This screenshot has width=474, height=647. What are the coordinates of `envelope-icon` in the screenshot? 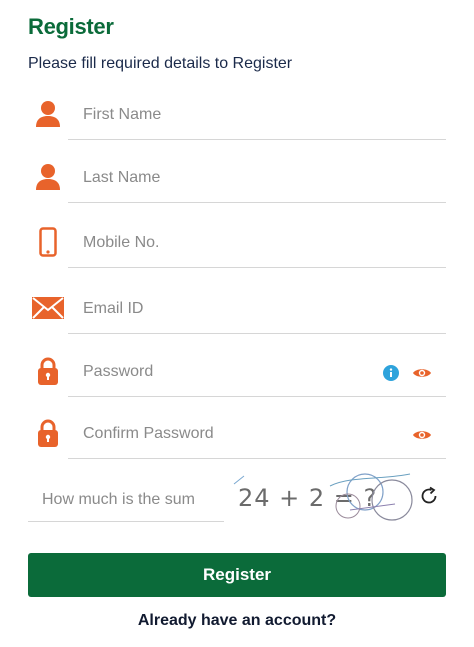 It's located at (48, 308).